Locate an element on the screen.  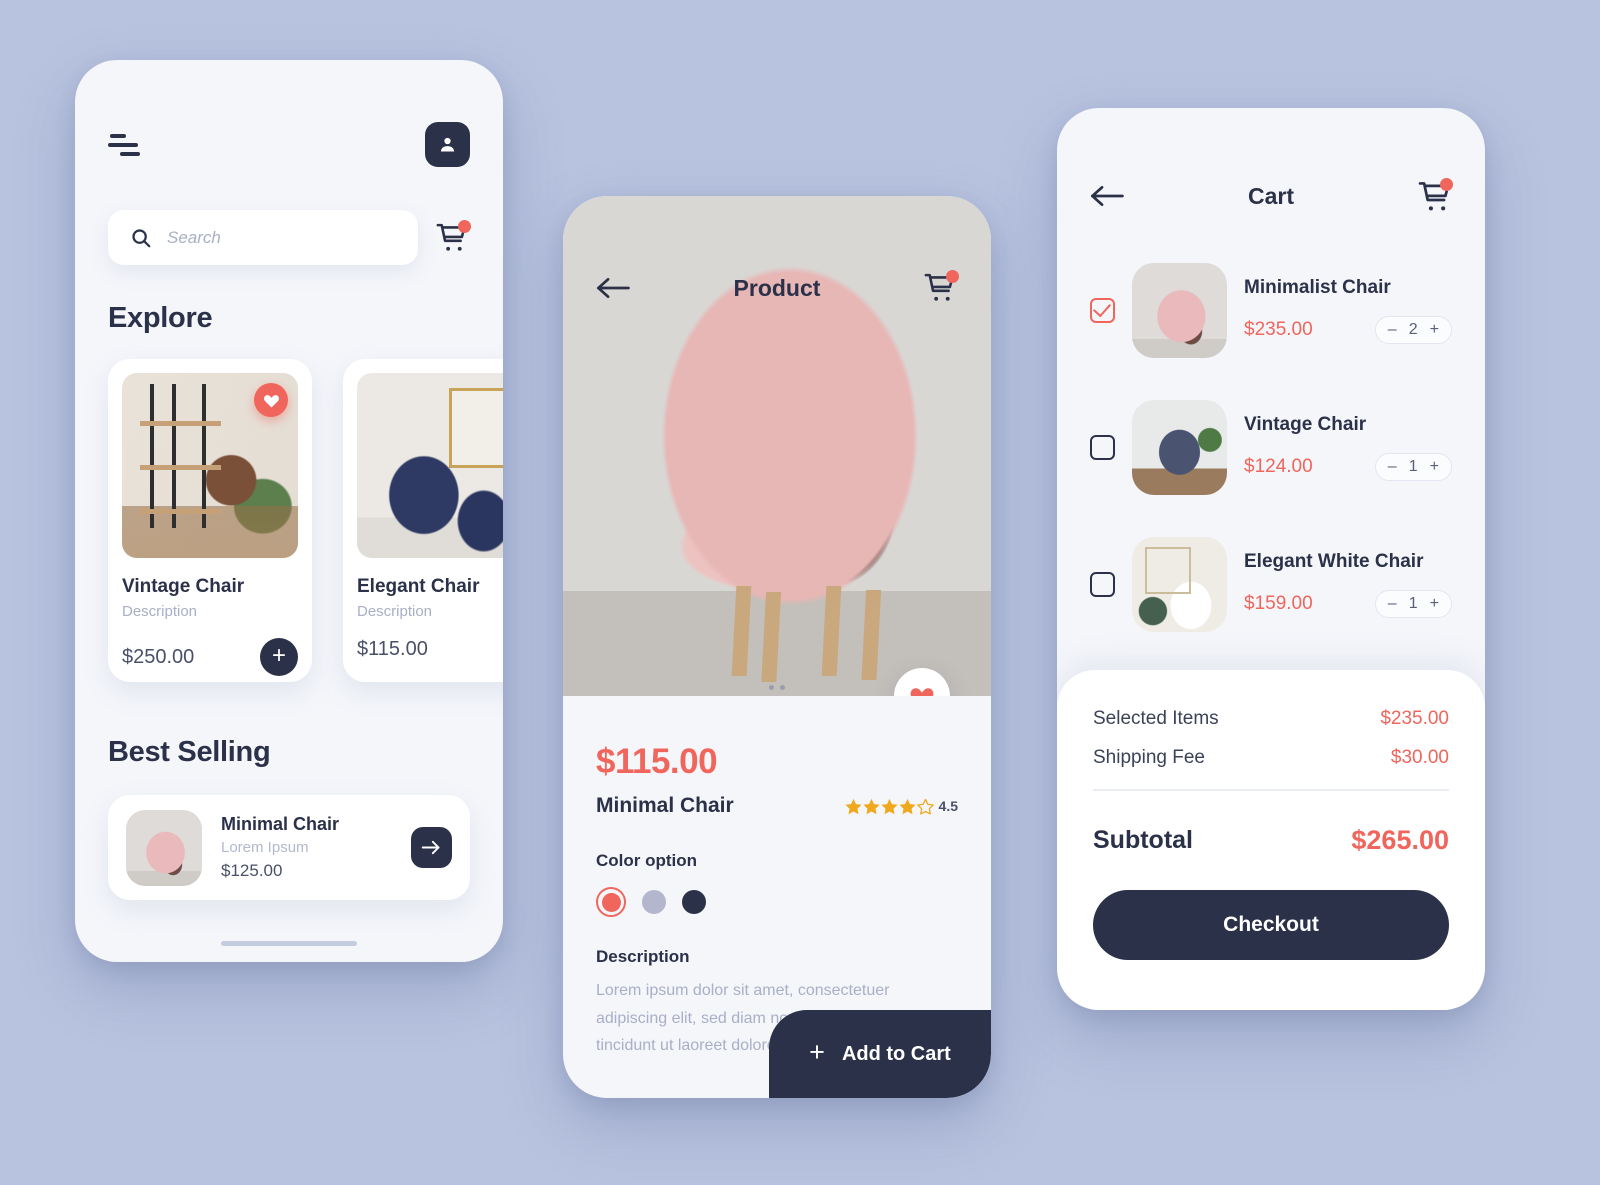
heart-icon is located at coordinates (271, 401).